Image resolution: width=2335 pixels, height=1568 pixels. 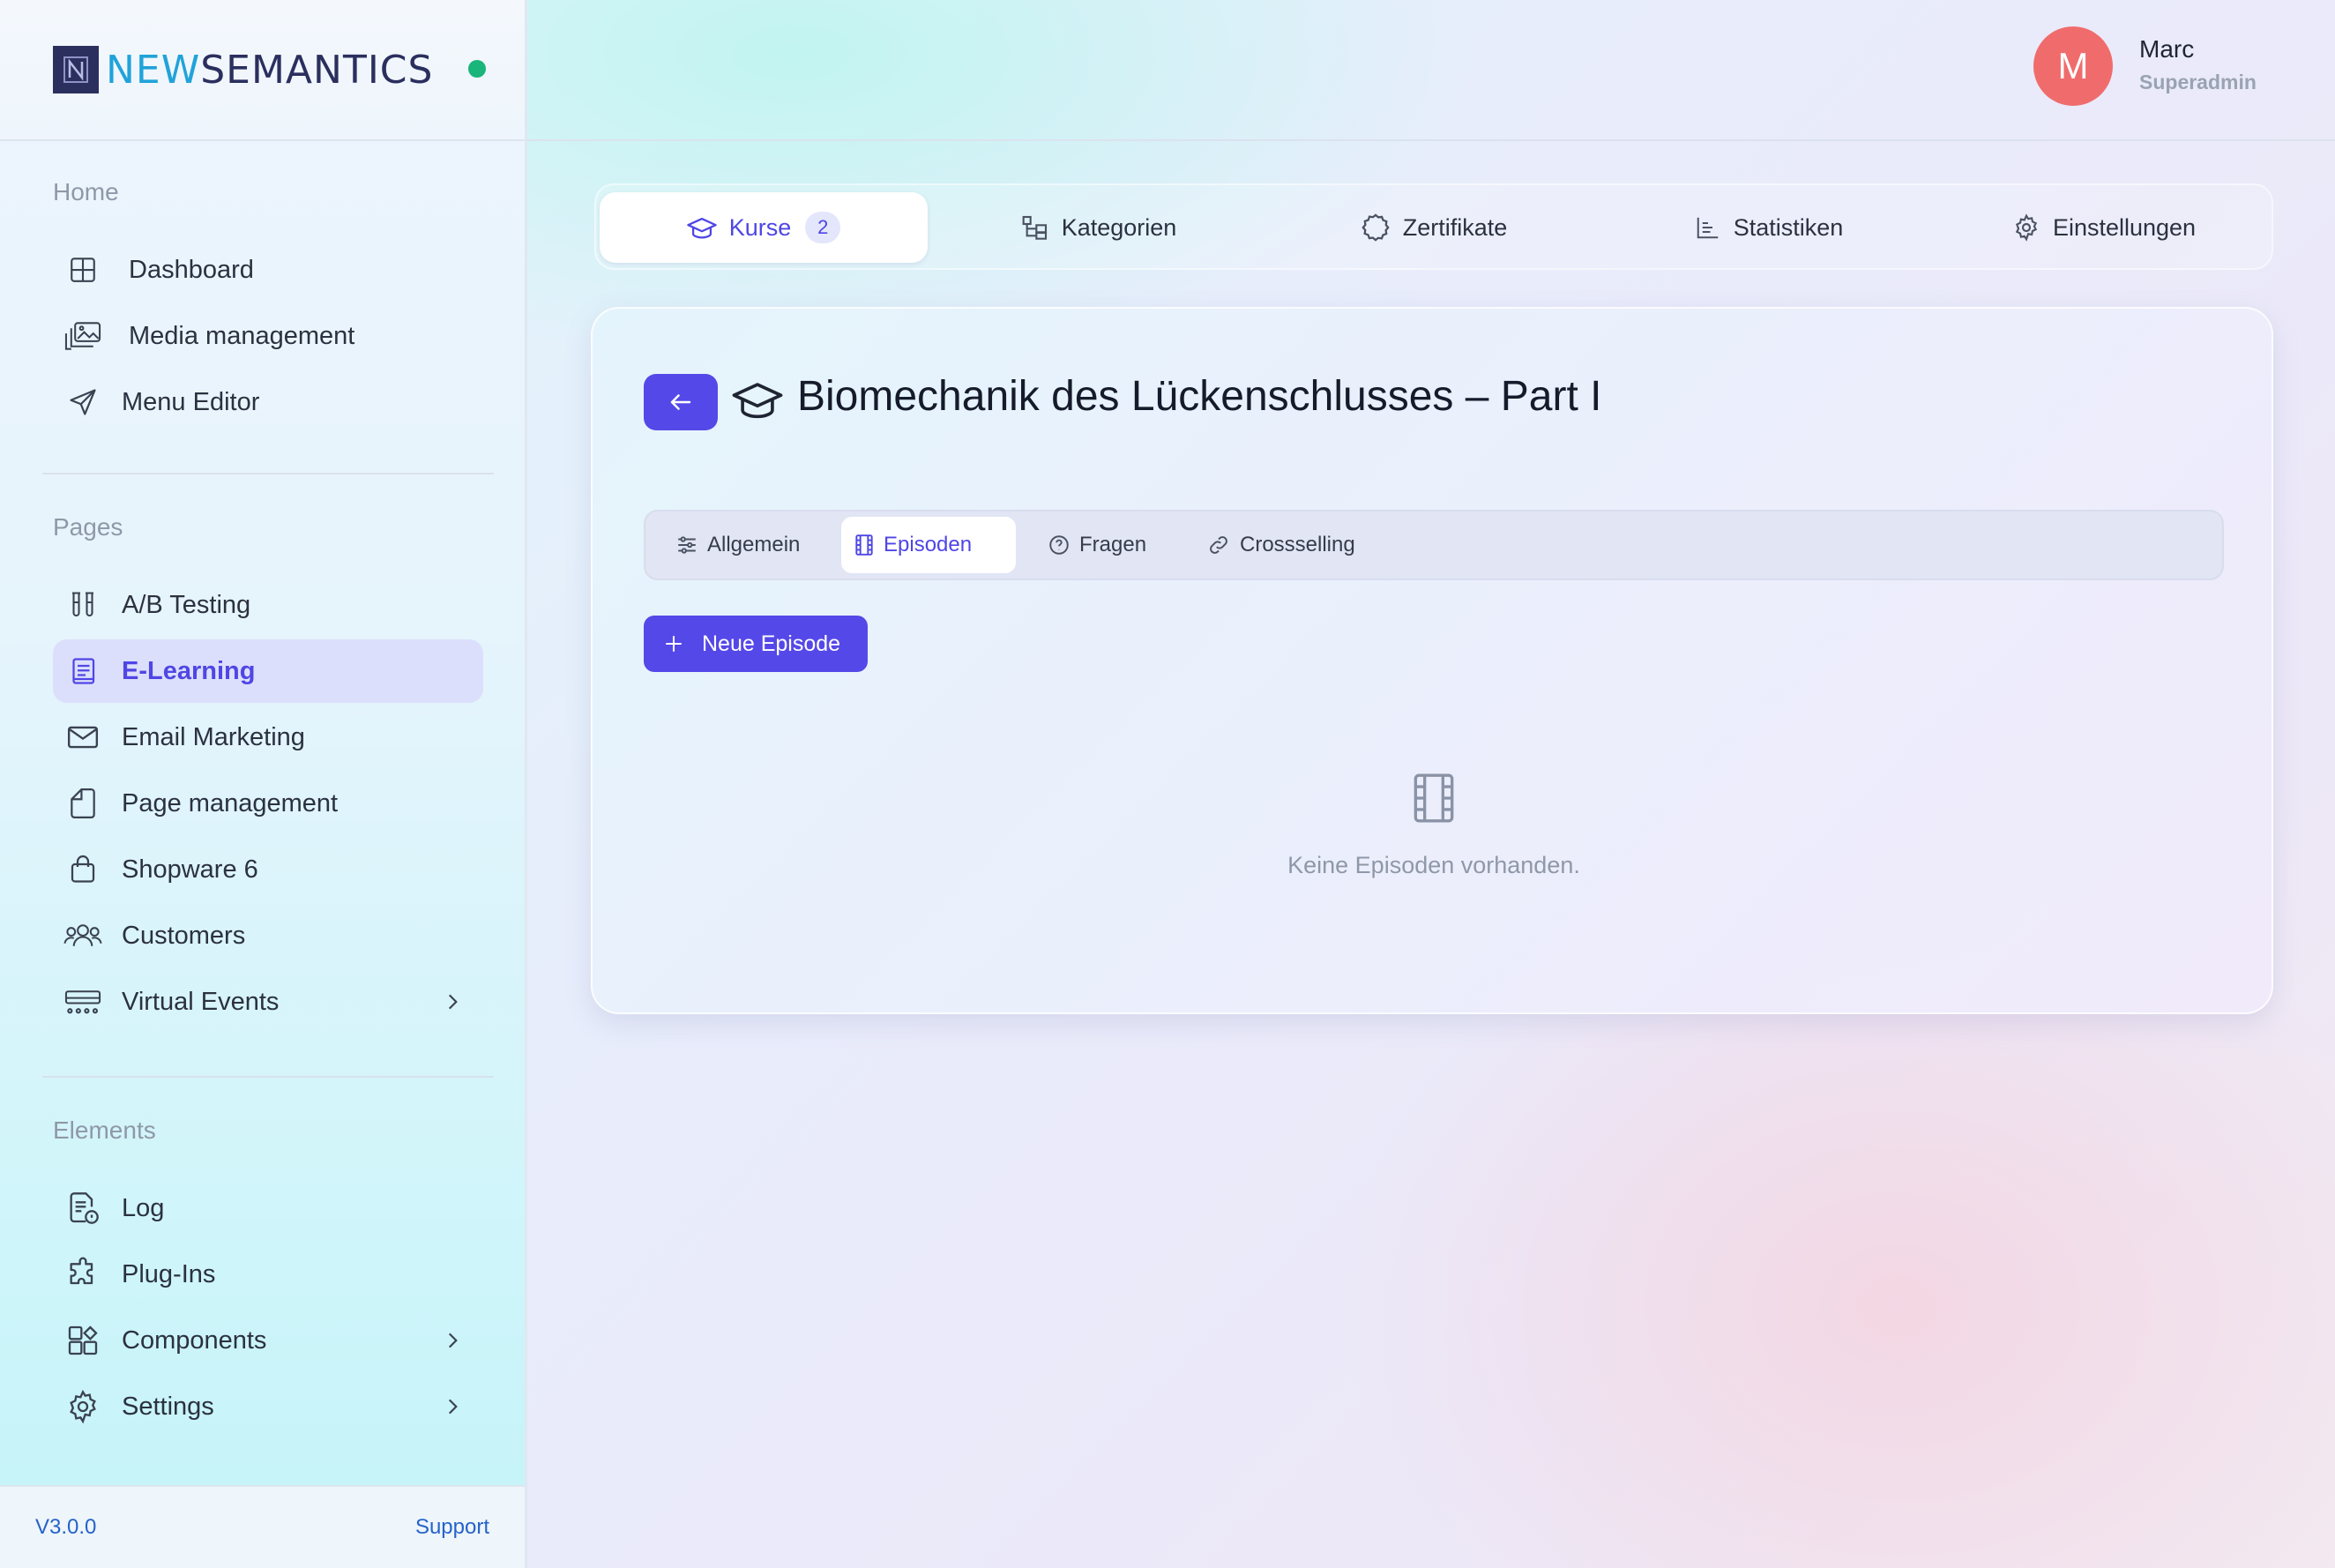 I want to click on section-title-elements: Elements, so click(x=104, y=1130).